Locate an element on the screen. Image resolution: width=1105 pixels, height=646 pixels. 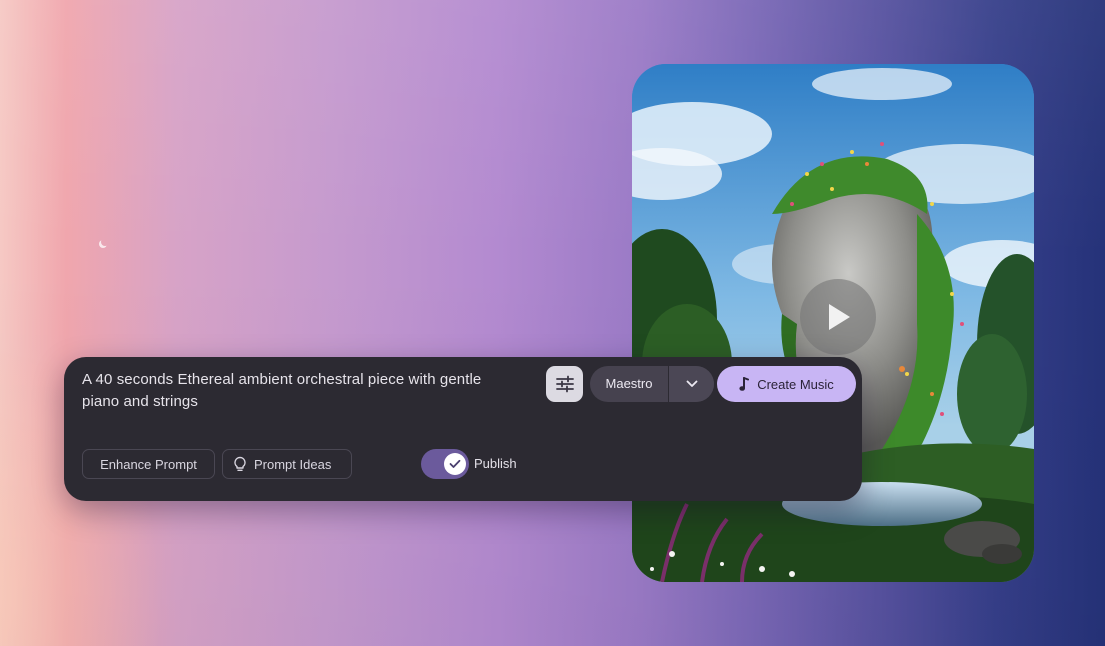
publish-toggle is located at coordinates (445, 464).